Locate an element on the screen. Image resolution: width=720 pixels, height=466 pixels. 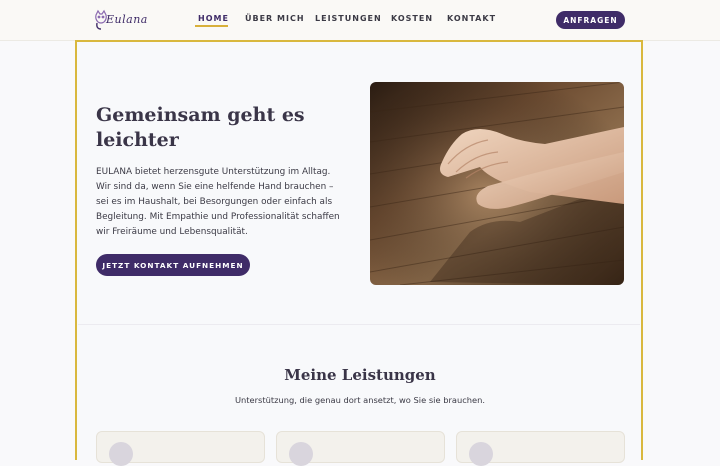
contact-cta-button: JETZT KONTAKT AUFNEHMEN is located at coordinates (173, 265).